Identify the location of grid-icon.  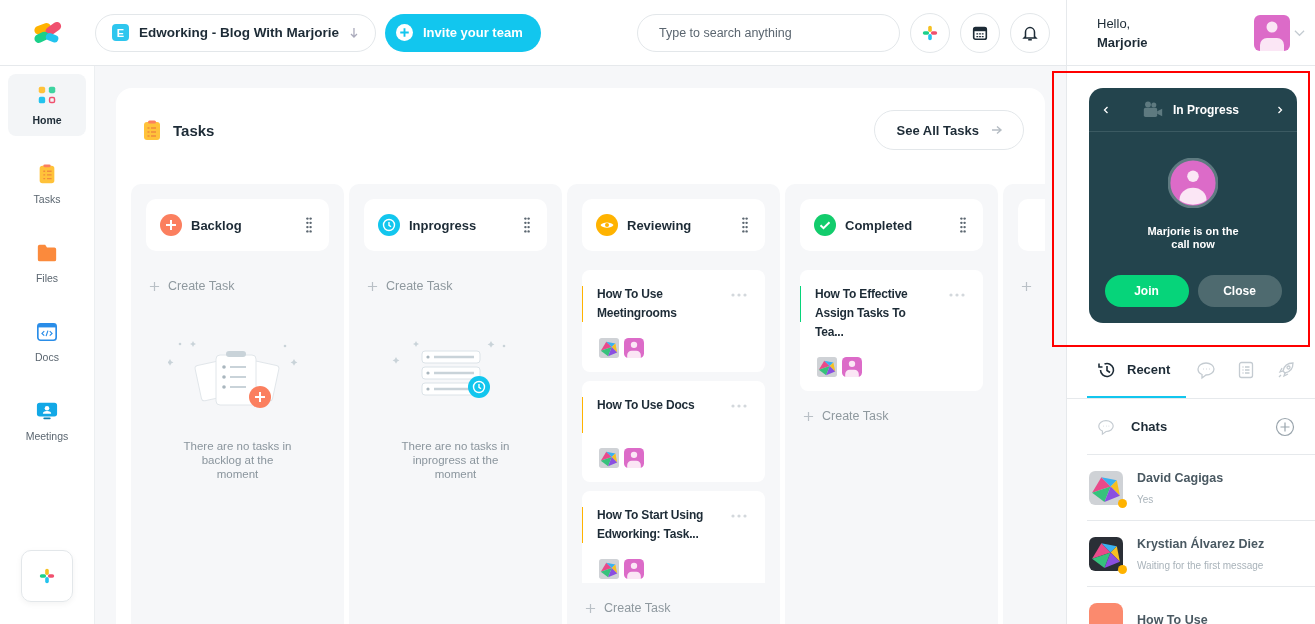
(47, 95).